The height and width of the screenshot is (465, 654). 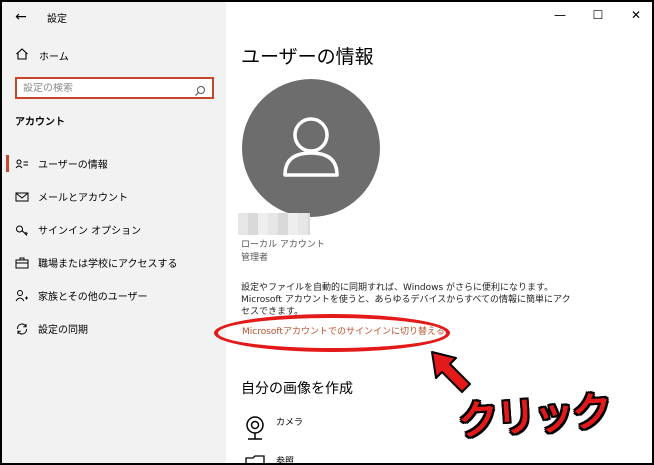 What do you see at coordinates (560, 15) in the screenshot?
I see `minimize-button: —` at bounding box center [560, 15].